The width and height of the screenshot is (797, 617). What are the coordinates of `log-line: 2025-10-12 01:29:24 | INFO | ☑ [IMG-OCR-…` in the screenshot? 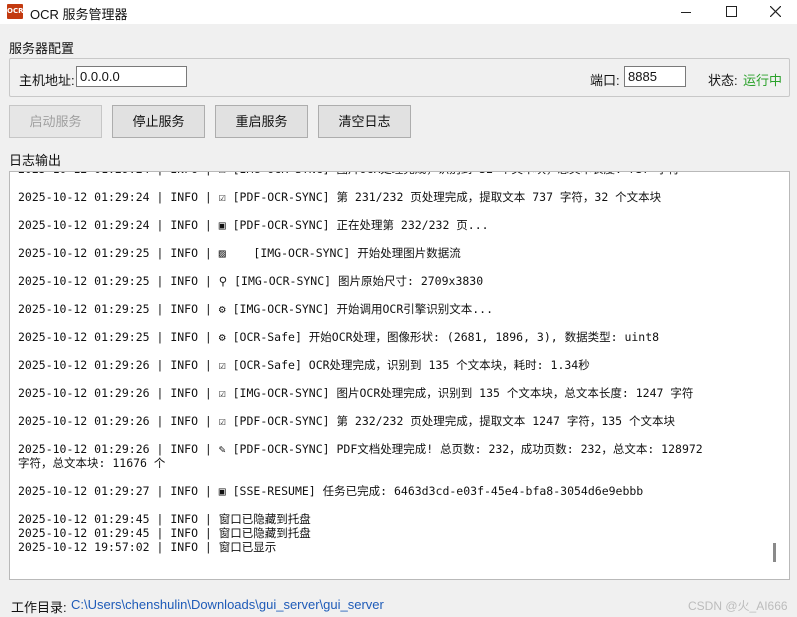 It's located at (395, 174).